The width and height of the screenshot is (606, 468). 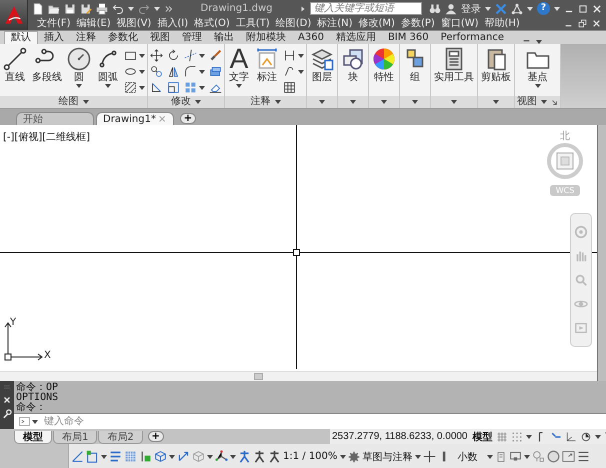 I want to click on binoculars-icon, so click(x=435, y=8).